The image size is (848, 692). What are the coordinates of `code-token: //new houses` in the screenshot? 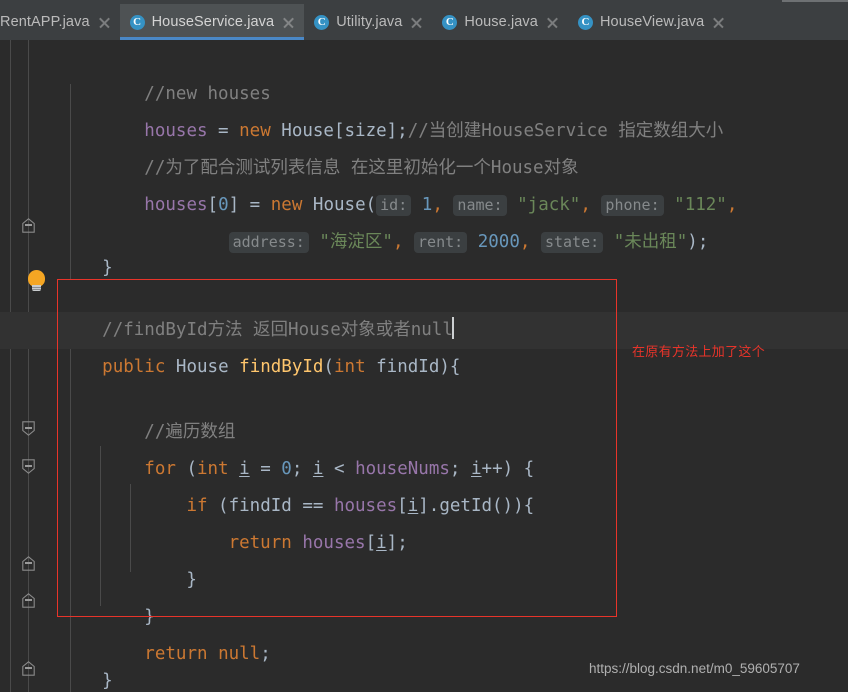 It's located at (207, 94).